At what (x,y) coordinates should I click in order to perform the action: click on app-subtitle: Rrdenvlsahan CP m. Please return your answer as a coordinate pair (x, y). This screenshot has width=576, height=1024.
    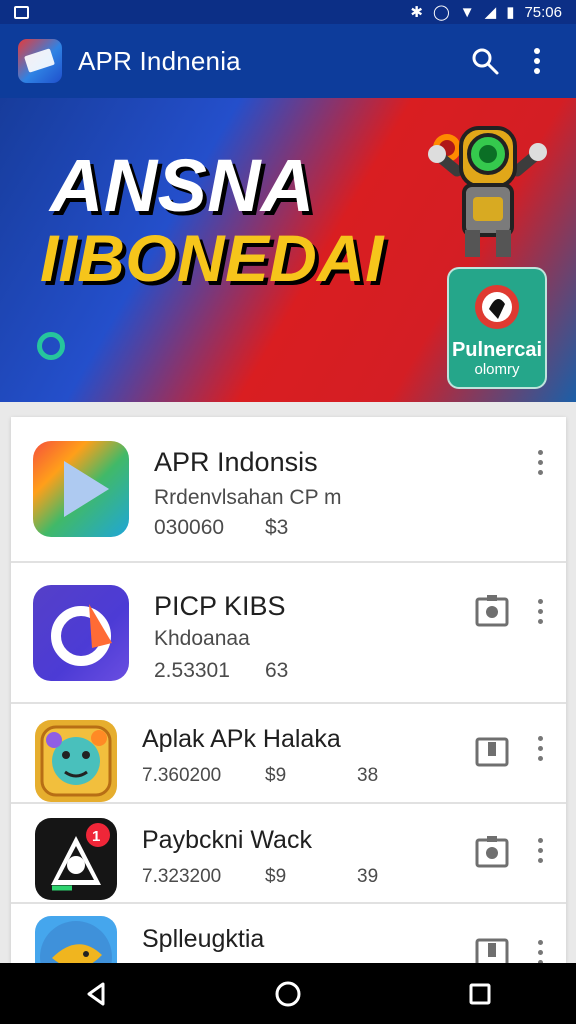
    Looking at the image, I should click on (248, 497).